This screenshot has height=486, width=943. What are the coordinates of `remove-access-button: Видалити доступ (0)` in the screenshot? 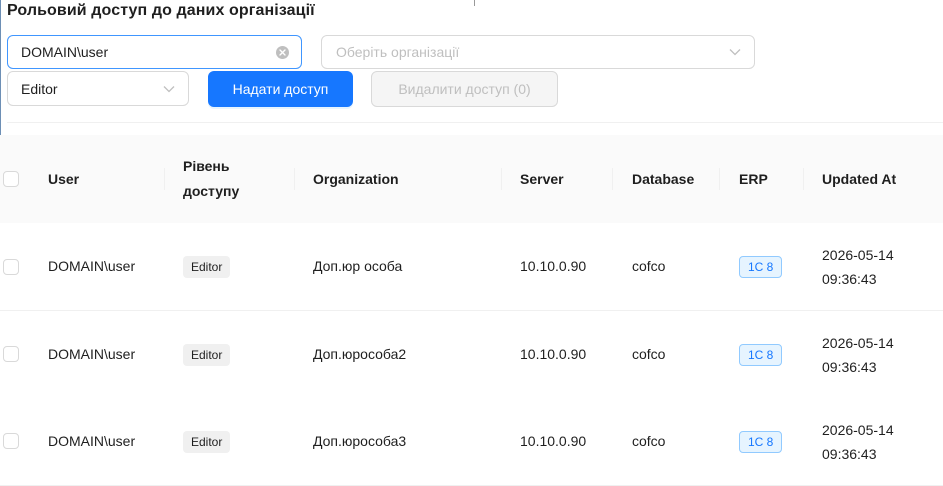 It's located at (464, 89).